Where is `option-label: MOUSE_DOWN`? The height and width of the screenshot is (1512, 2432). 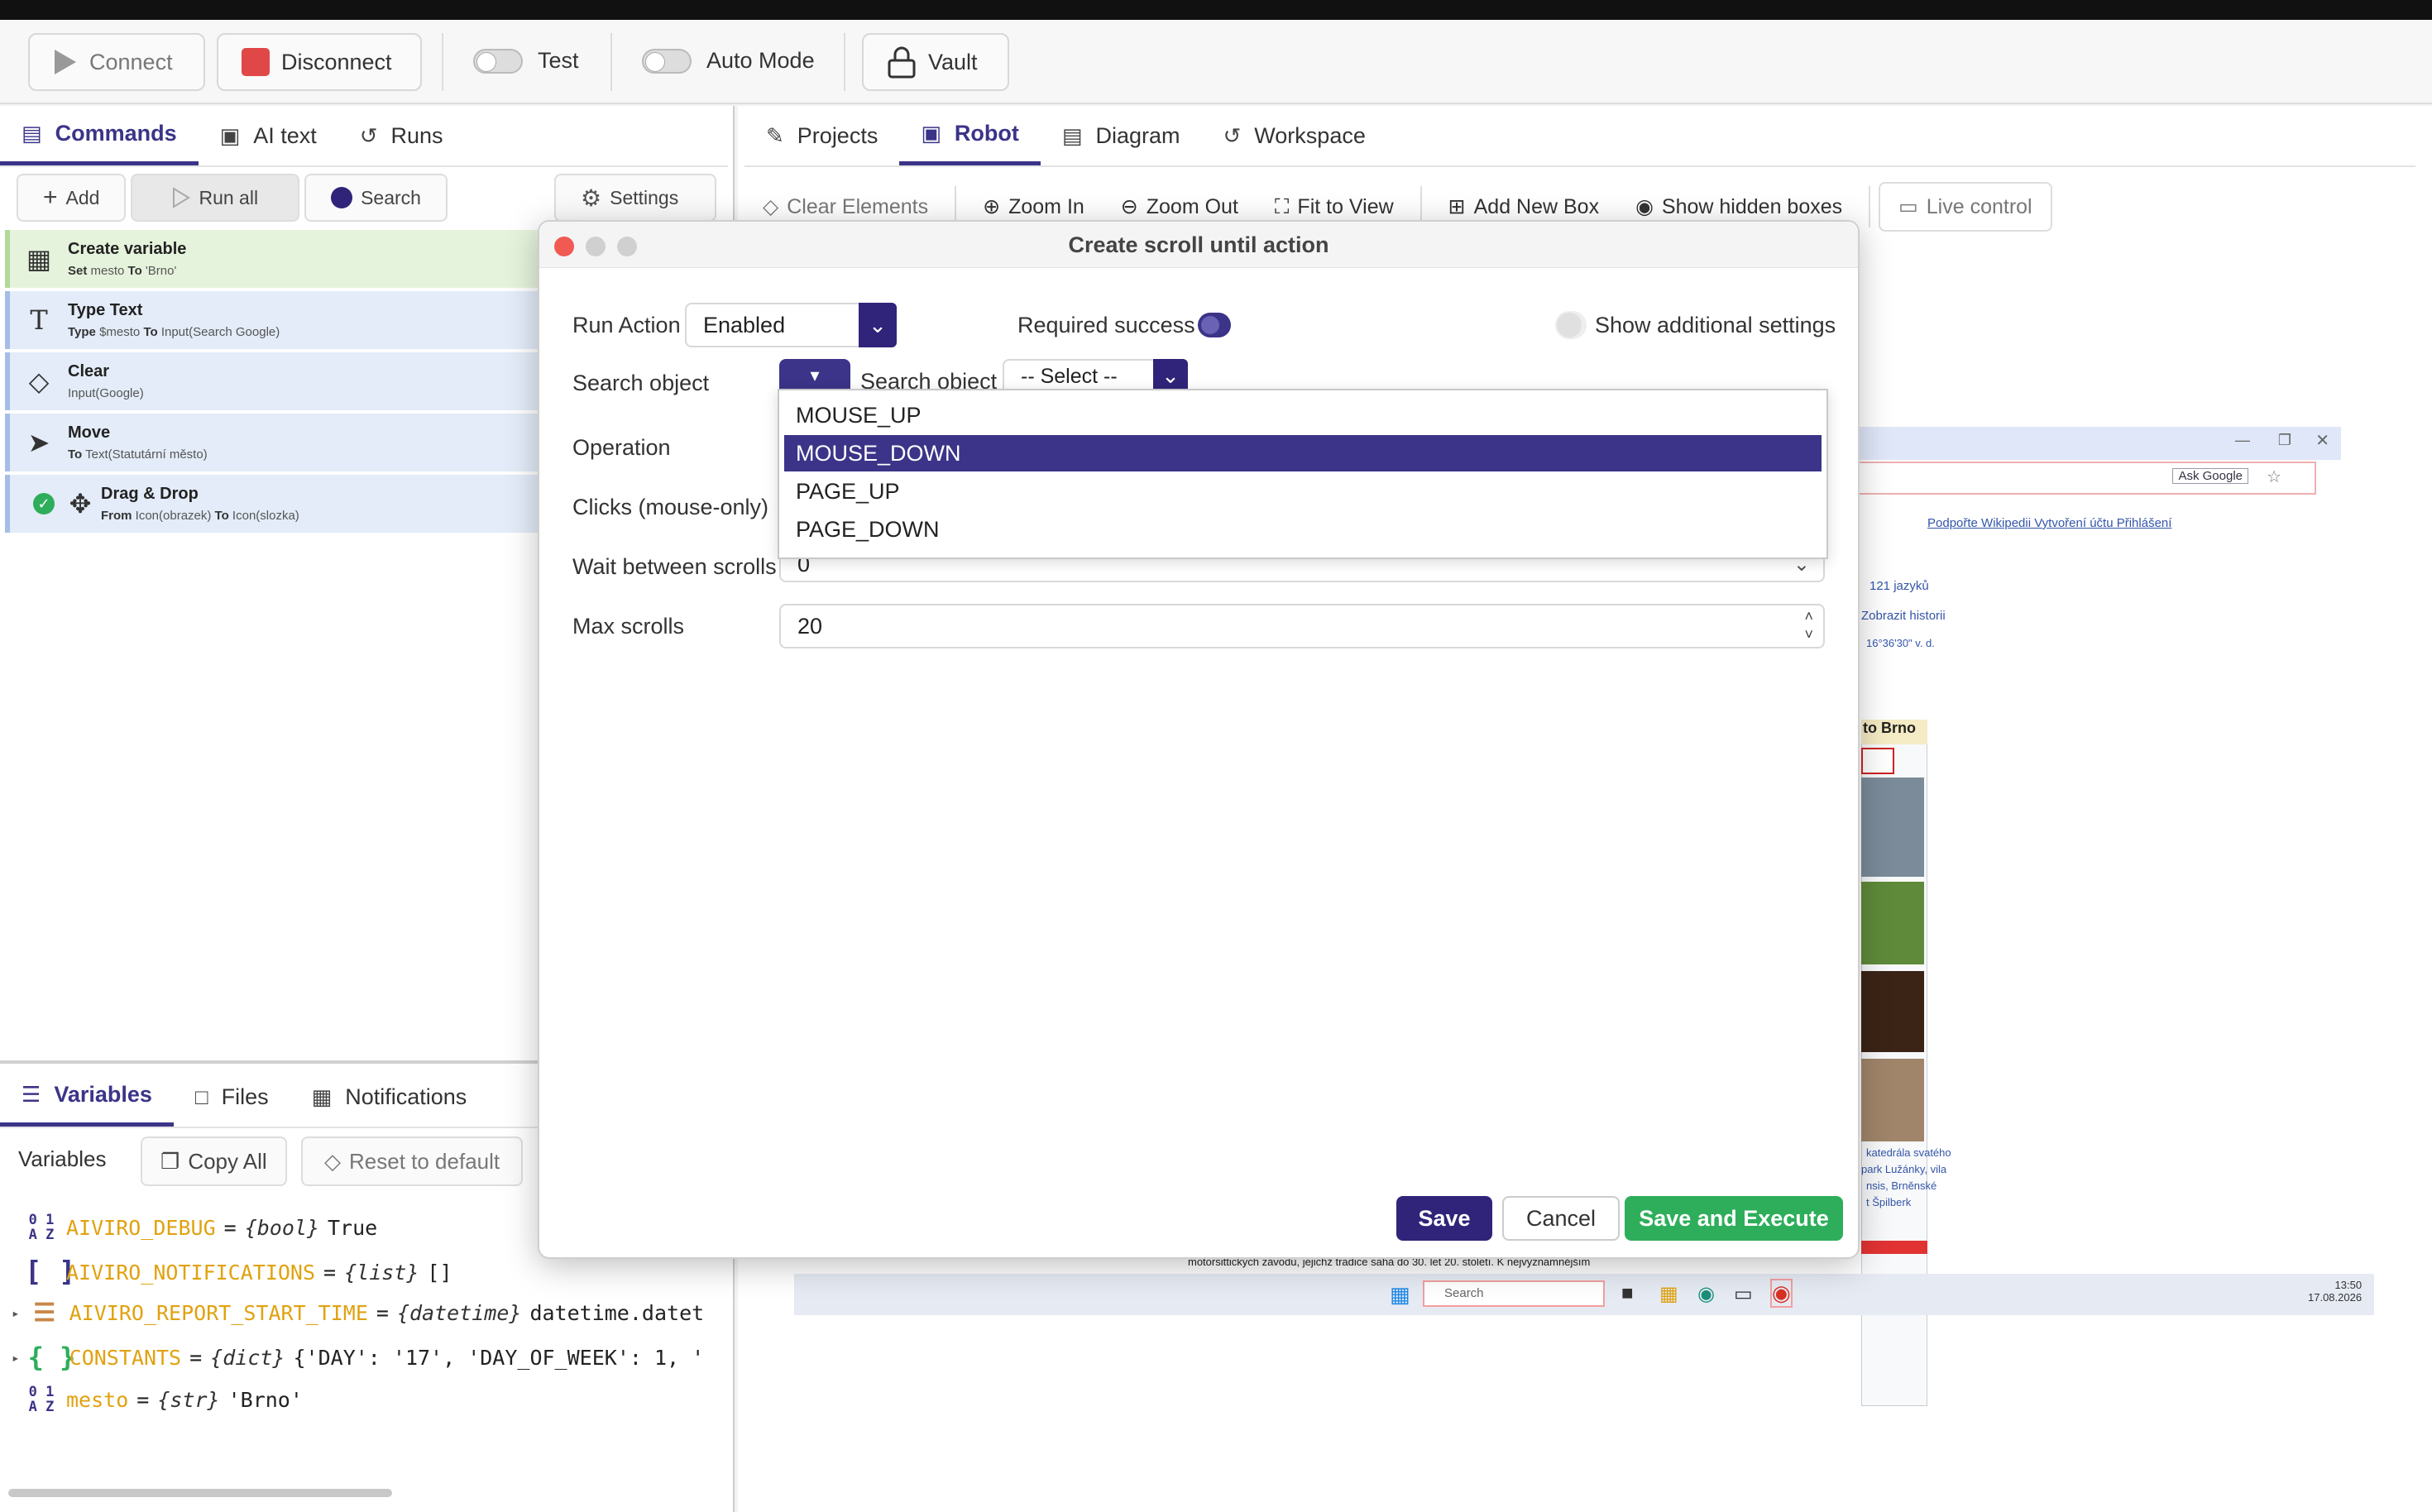 option-label: MOUSE_DOWN is located at coordinates (878, 453).